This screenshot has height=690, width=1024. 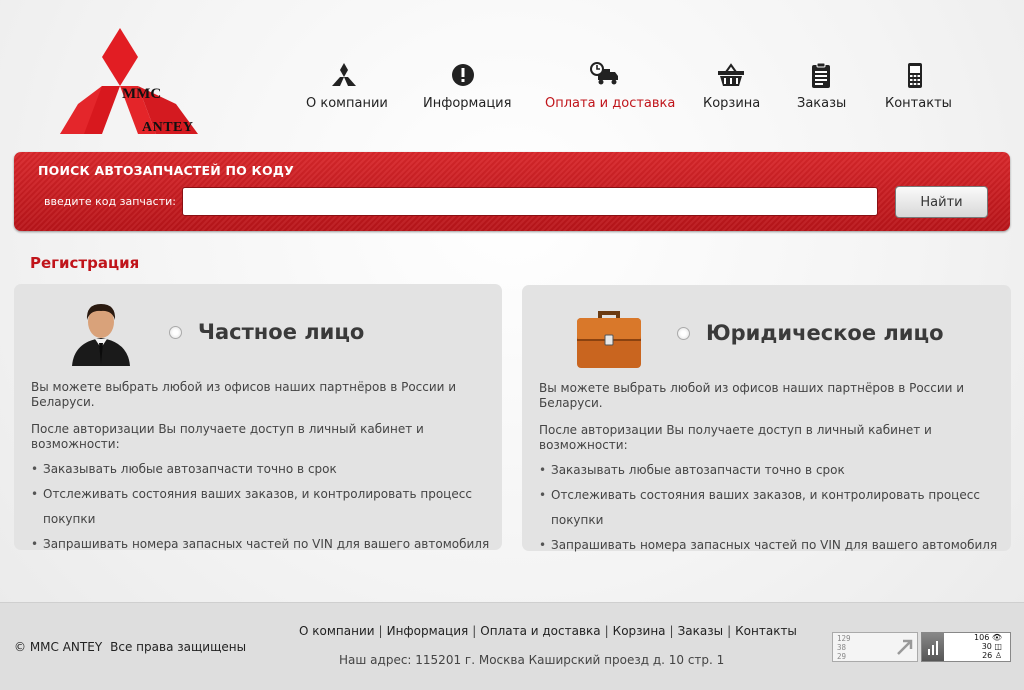 I want to click on nav-item-info: Информация, so click(x=467, y=85).